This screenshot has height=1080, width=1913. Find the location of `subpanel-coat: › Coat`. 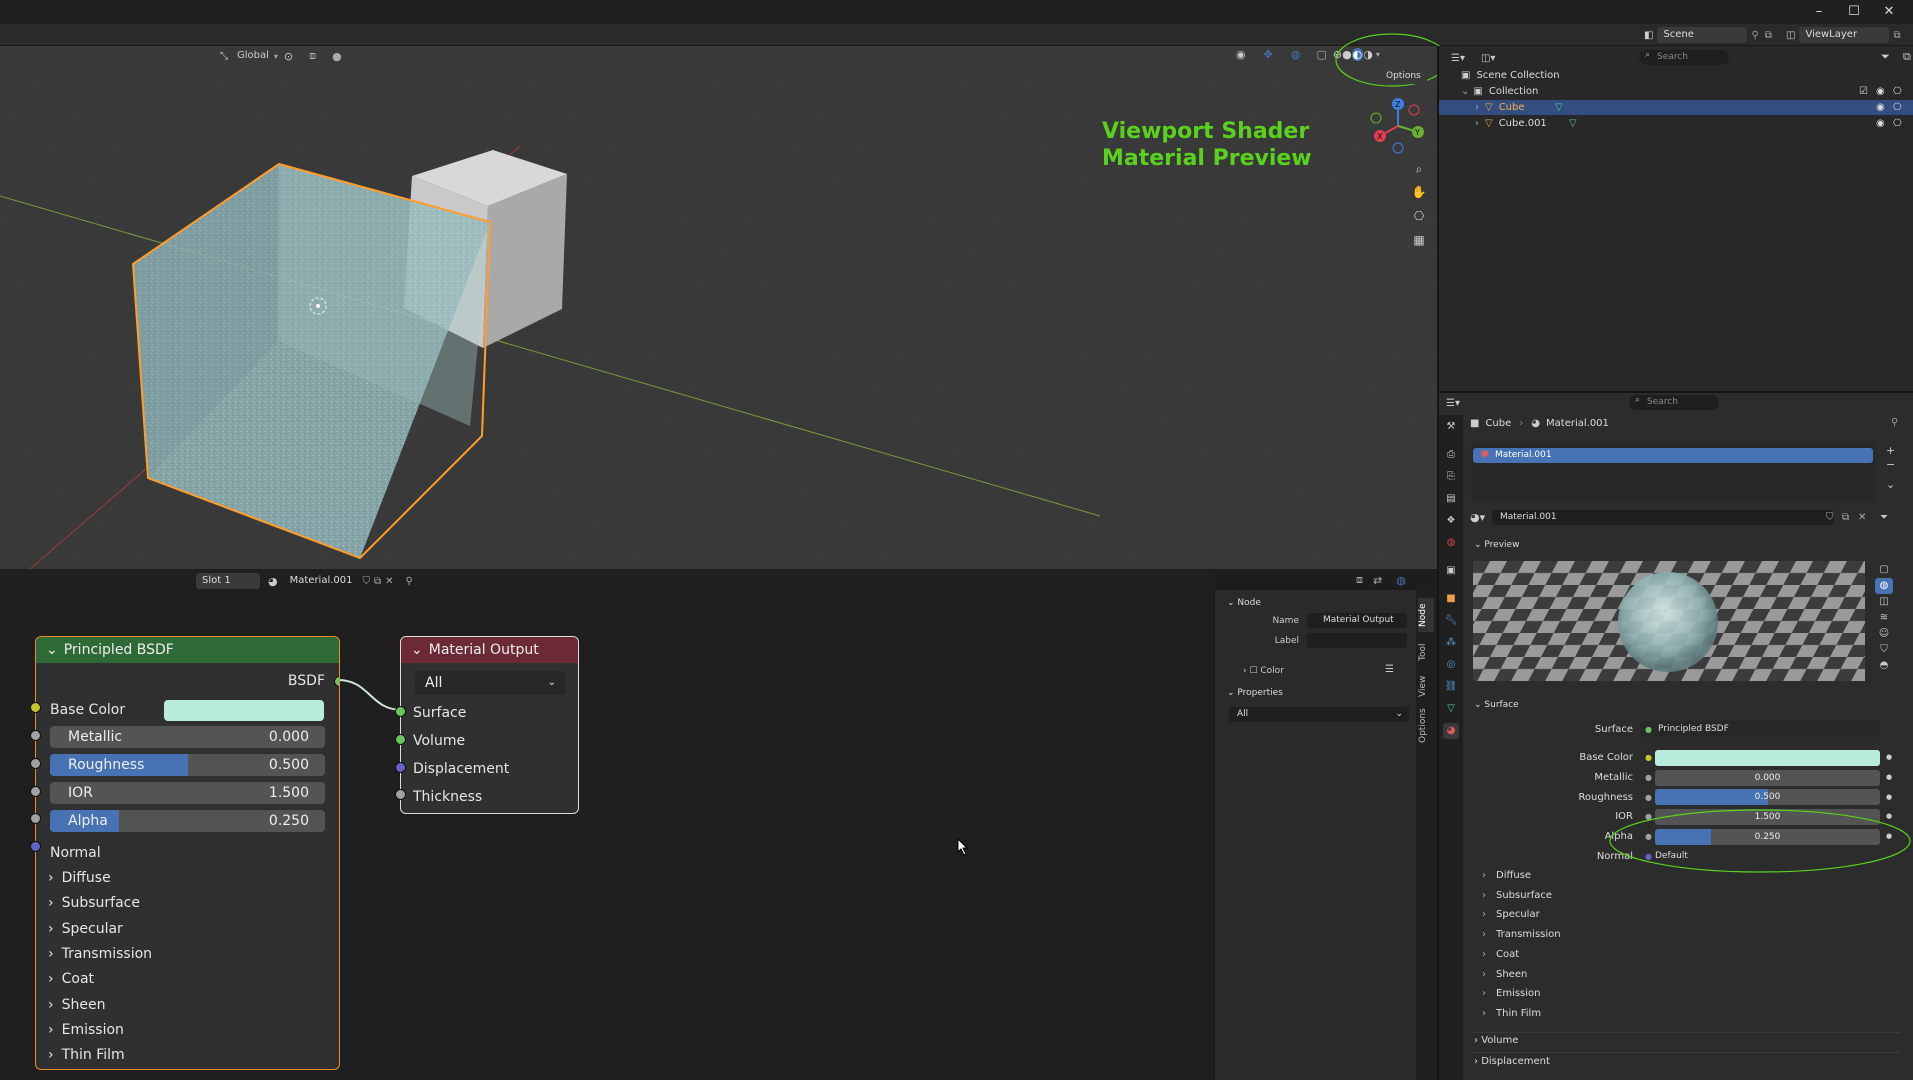

subpanel-coat: › Coat is located at coordinates (187, 979).